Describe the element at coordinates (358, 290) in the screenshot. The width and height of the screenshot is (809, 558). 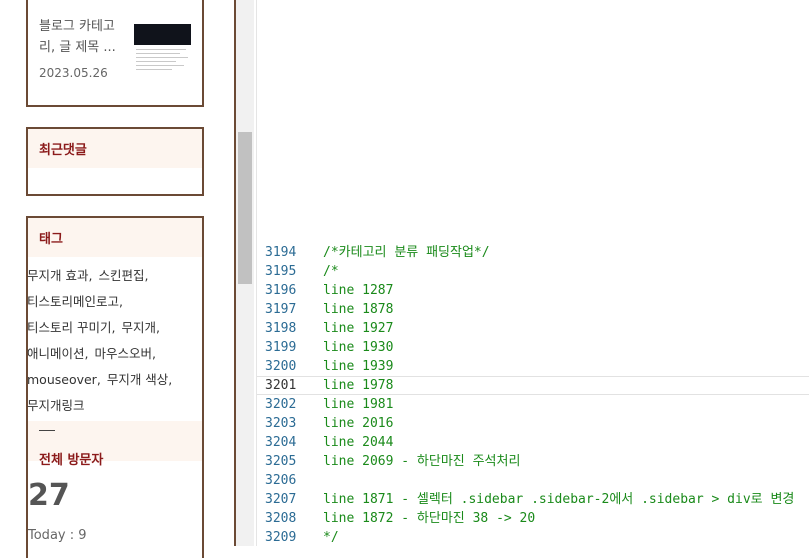
I see `line-text: line 1287` at that location.